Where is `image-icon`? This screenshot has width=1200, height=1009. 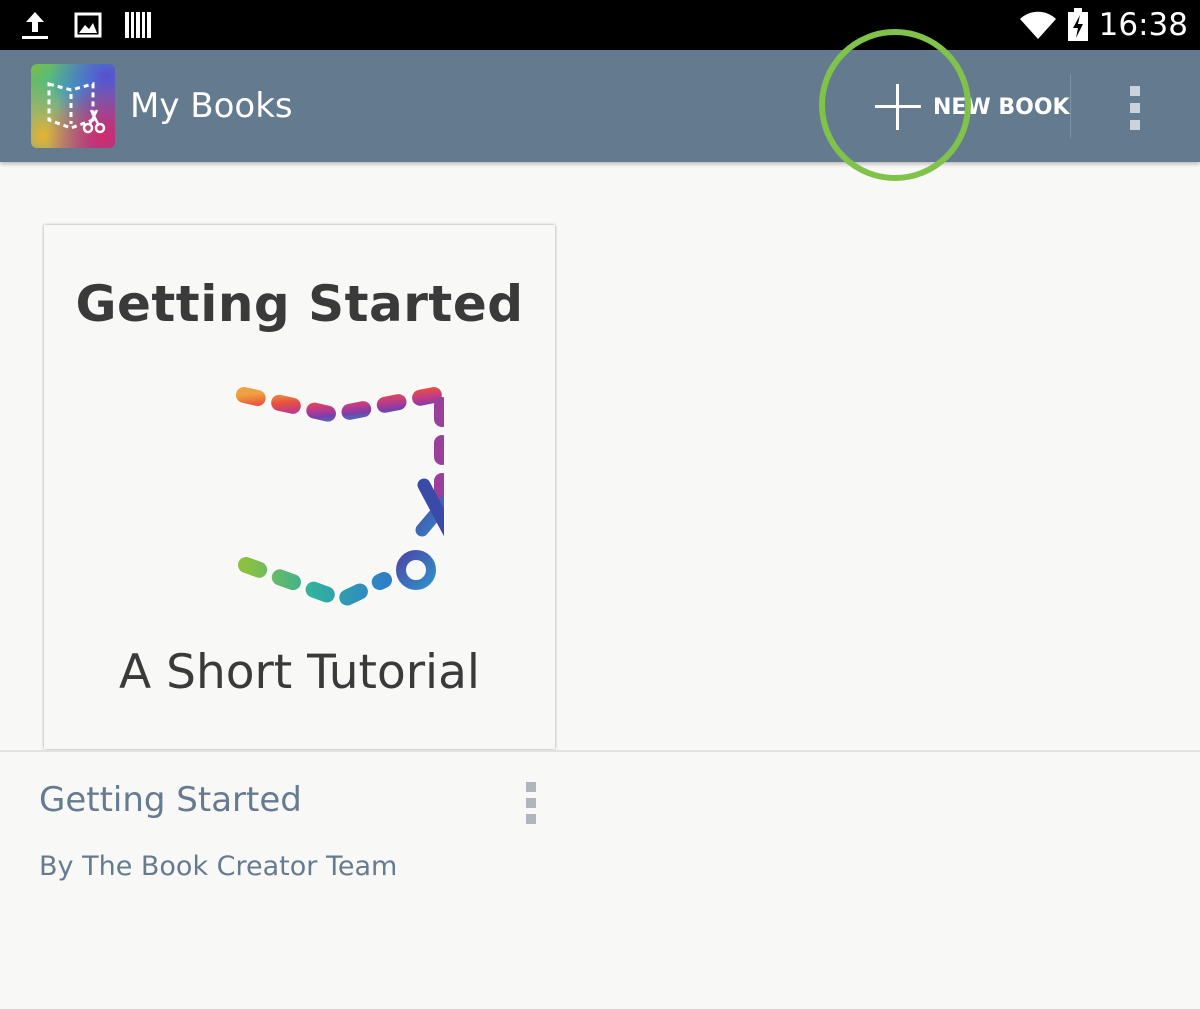
image-icon is located at coordinates (88, 25).